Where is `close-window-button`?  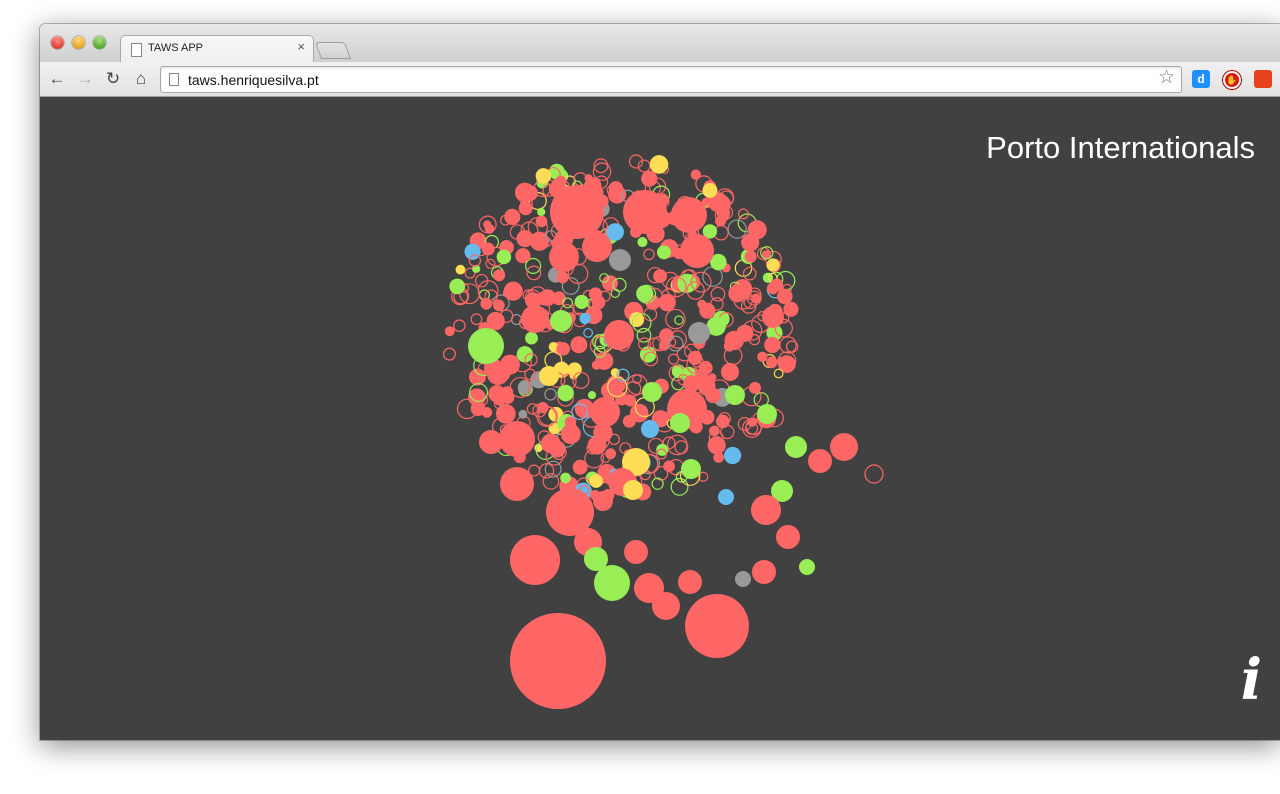
close-window-button is located at coordinates (57, 42).